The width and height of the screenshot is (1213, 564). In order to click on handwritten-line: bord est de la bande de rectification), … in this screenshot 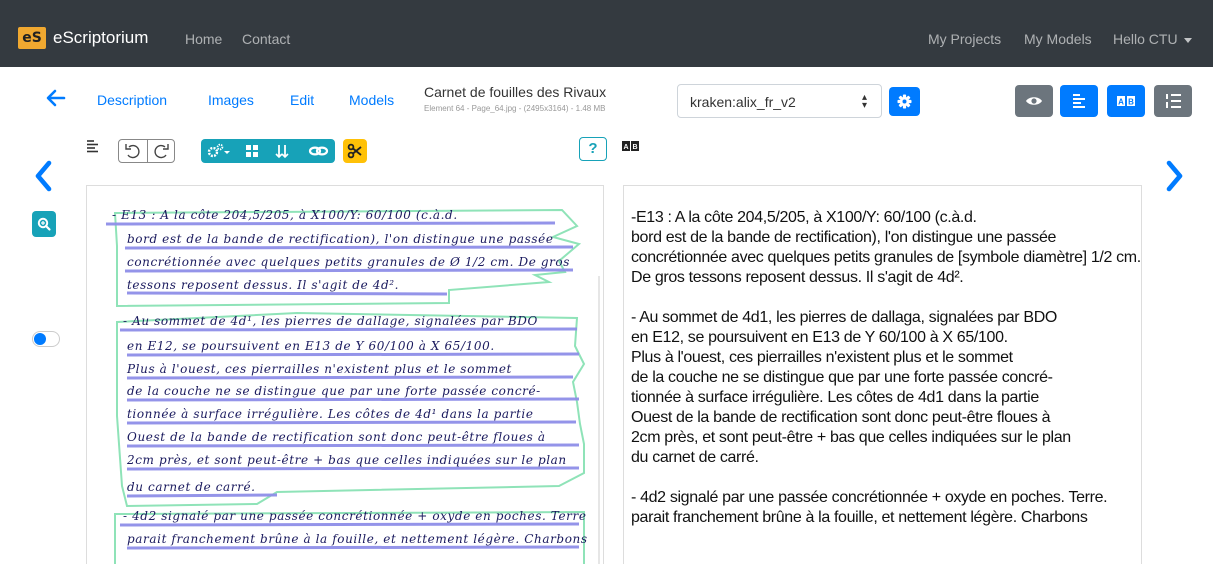, I will do `click(340, 239)`.